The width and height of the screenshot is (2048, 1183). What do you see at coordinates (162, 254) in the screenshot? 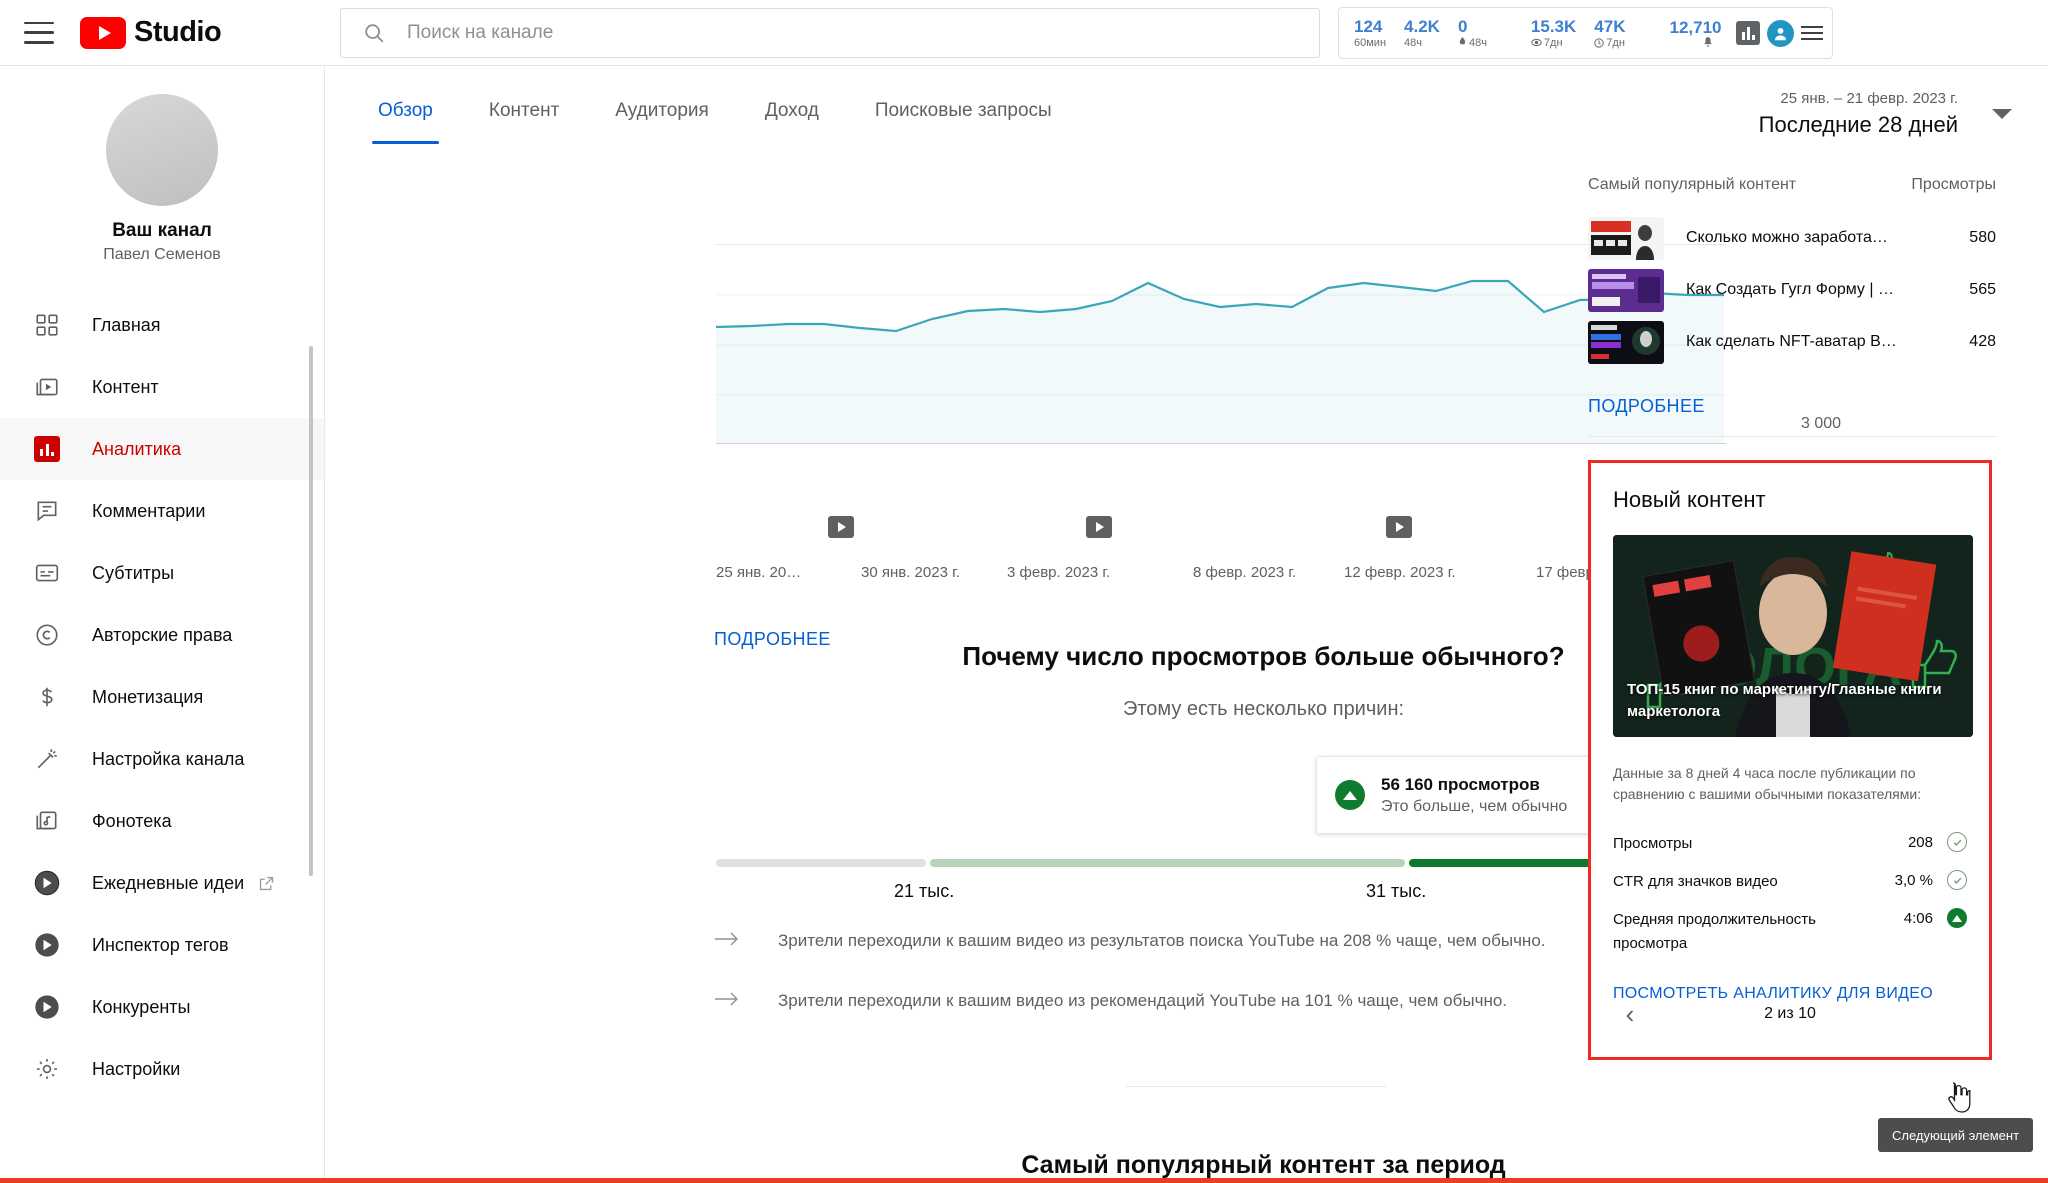
I see `channel-name: Павел Семенов` at bounding box center [162, 254].